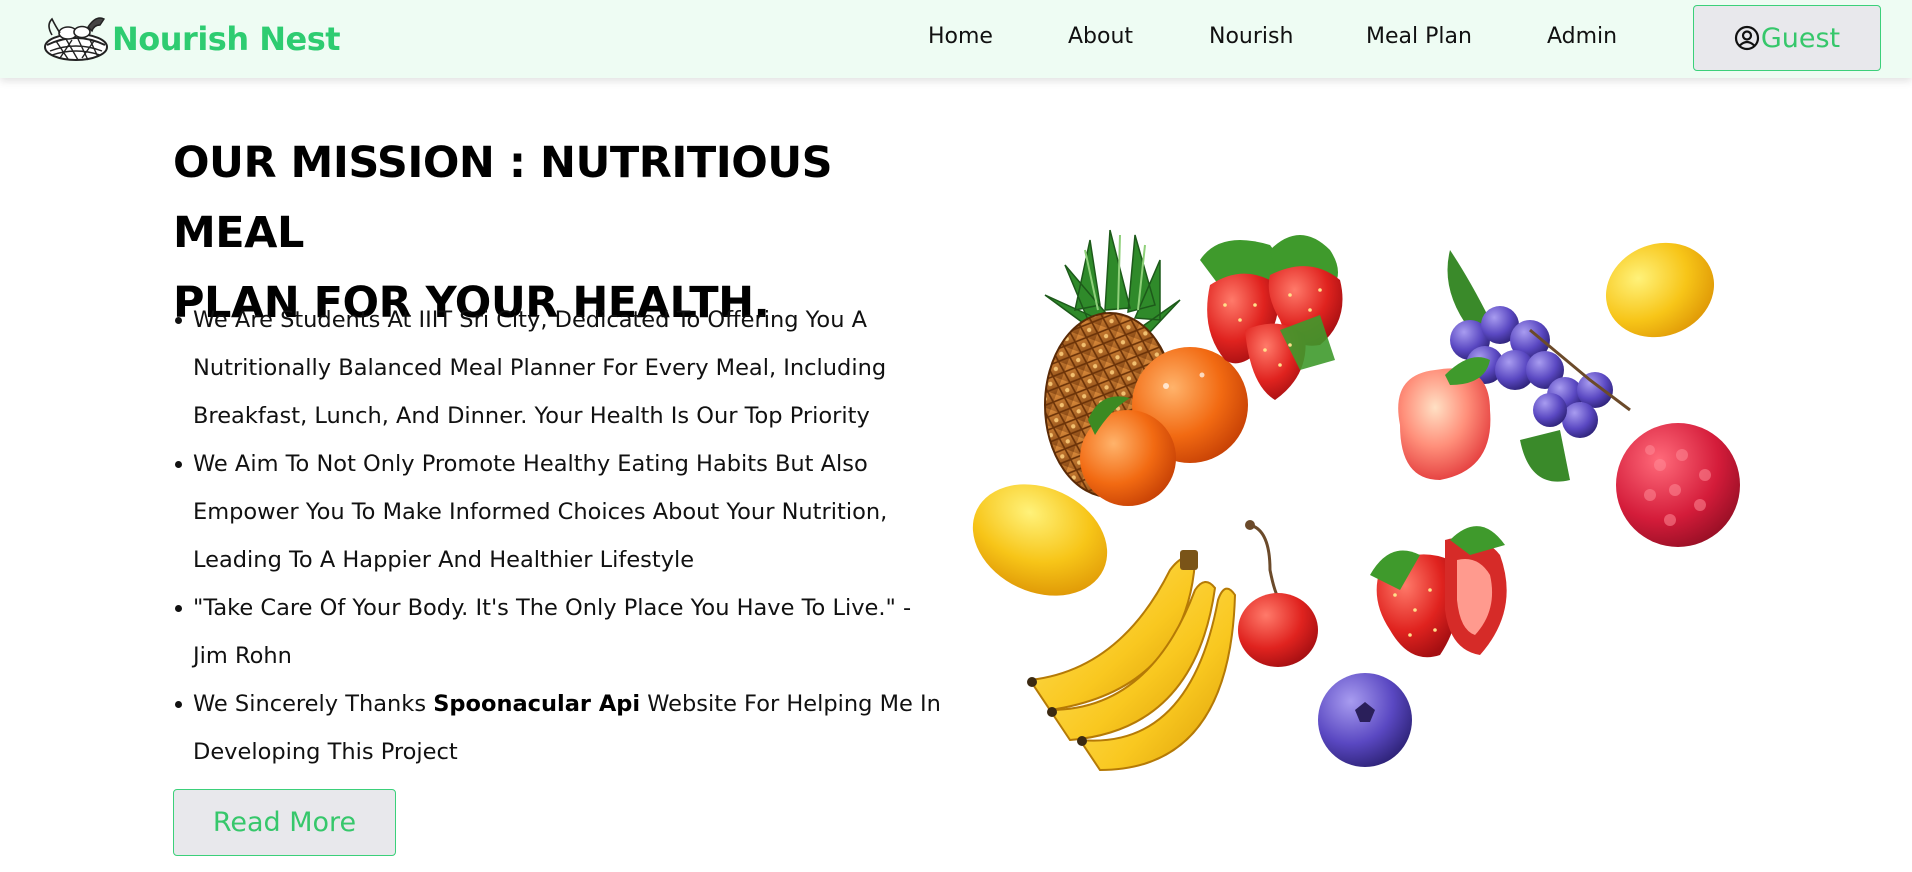  What do you see at coordinates (1251, 36) in the screenshot?
I see `nav-link-nourish: Nourish` at bounding box center [1251, 36].